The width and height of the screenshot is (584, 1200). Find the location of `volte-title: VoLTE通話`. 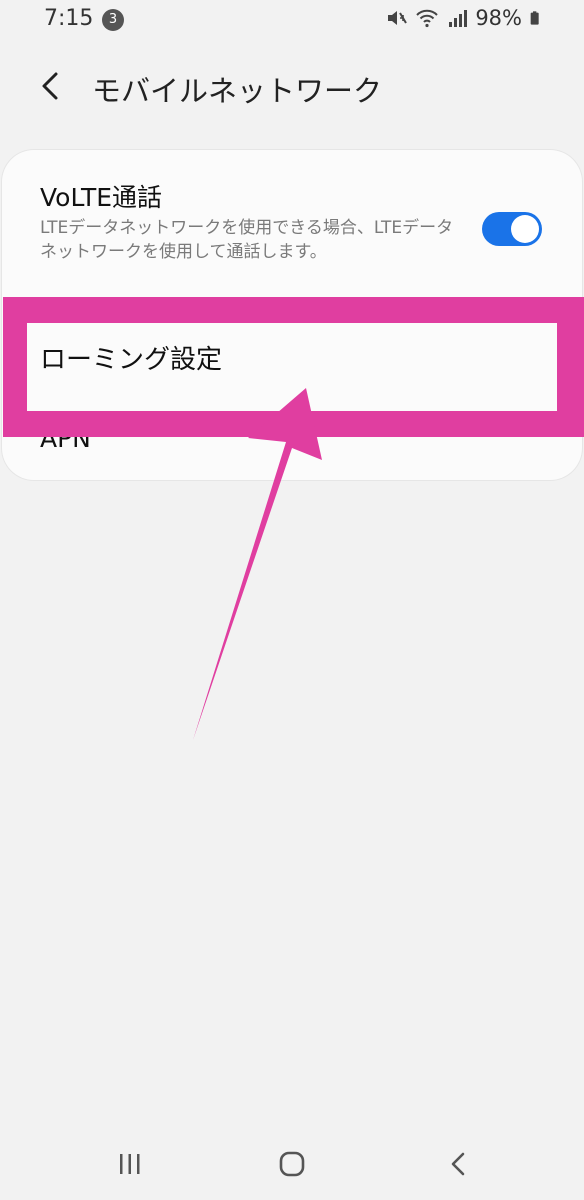

volte-title: VoLTE通話 is located at coordinates (101, 197).